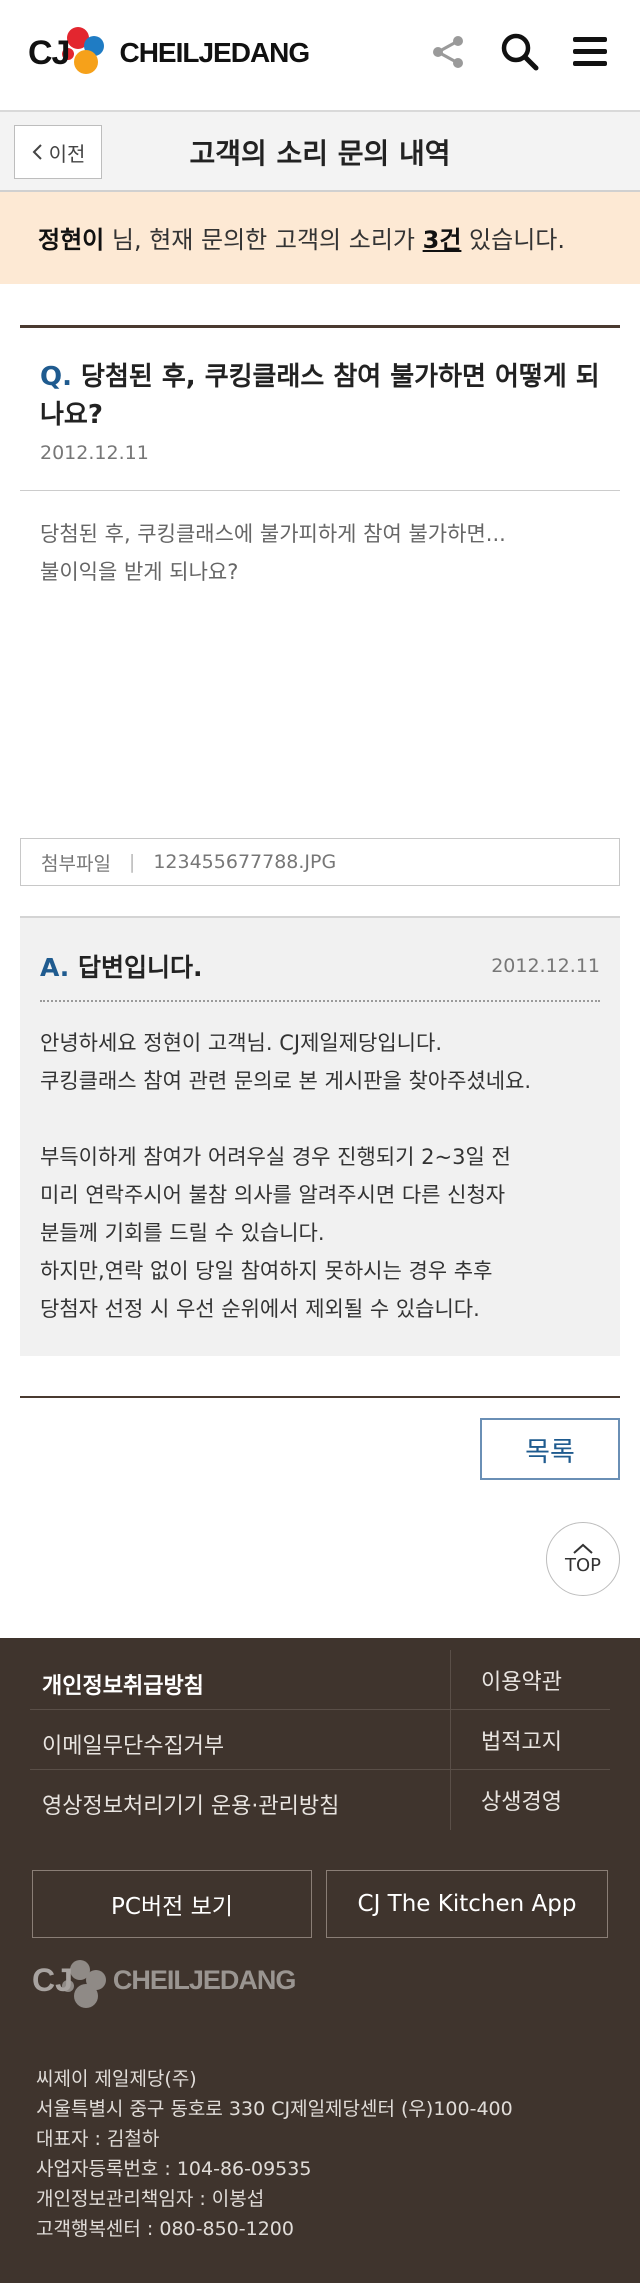 The height and width of the screenshot is (2283, 640). What do you see at coordinates (172, 1904) in the screenshot?
I see `pc-version-button: PC버전 보기` at bounding box center [172, 1904].